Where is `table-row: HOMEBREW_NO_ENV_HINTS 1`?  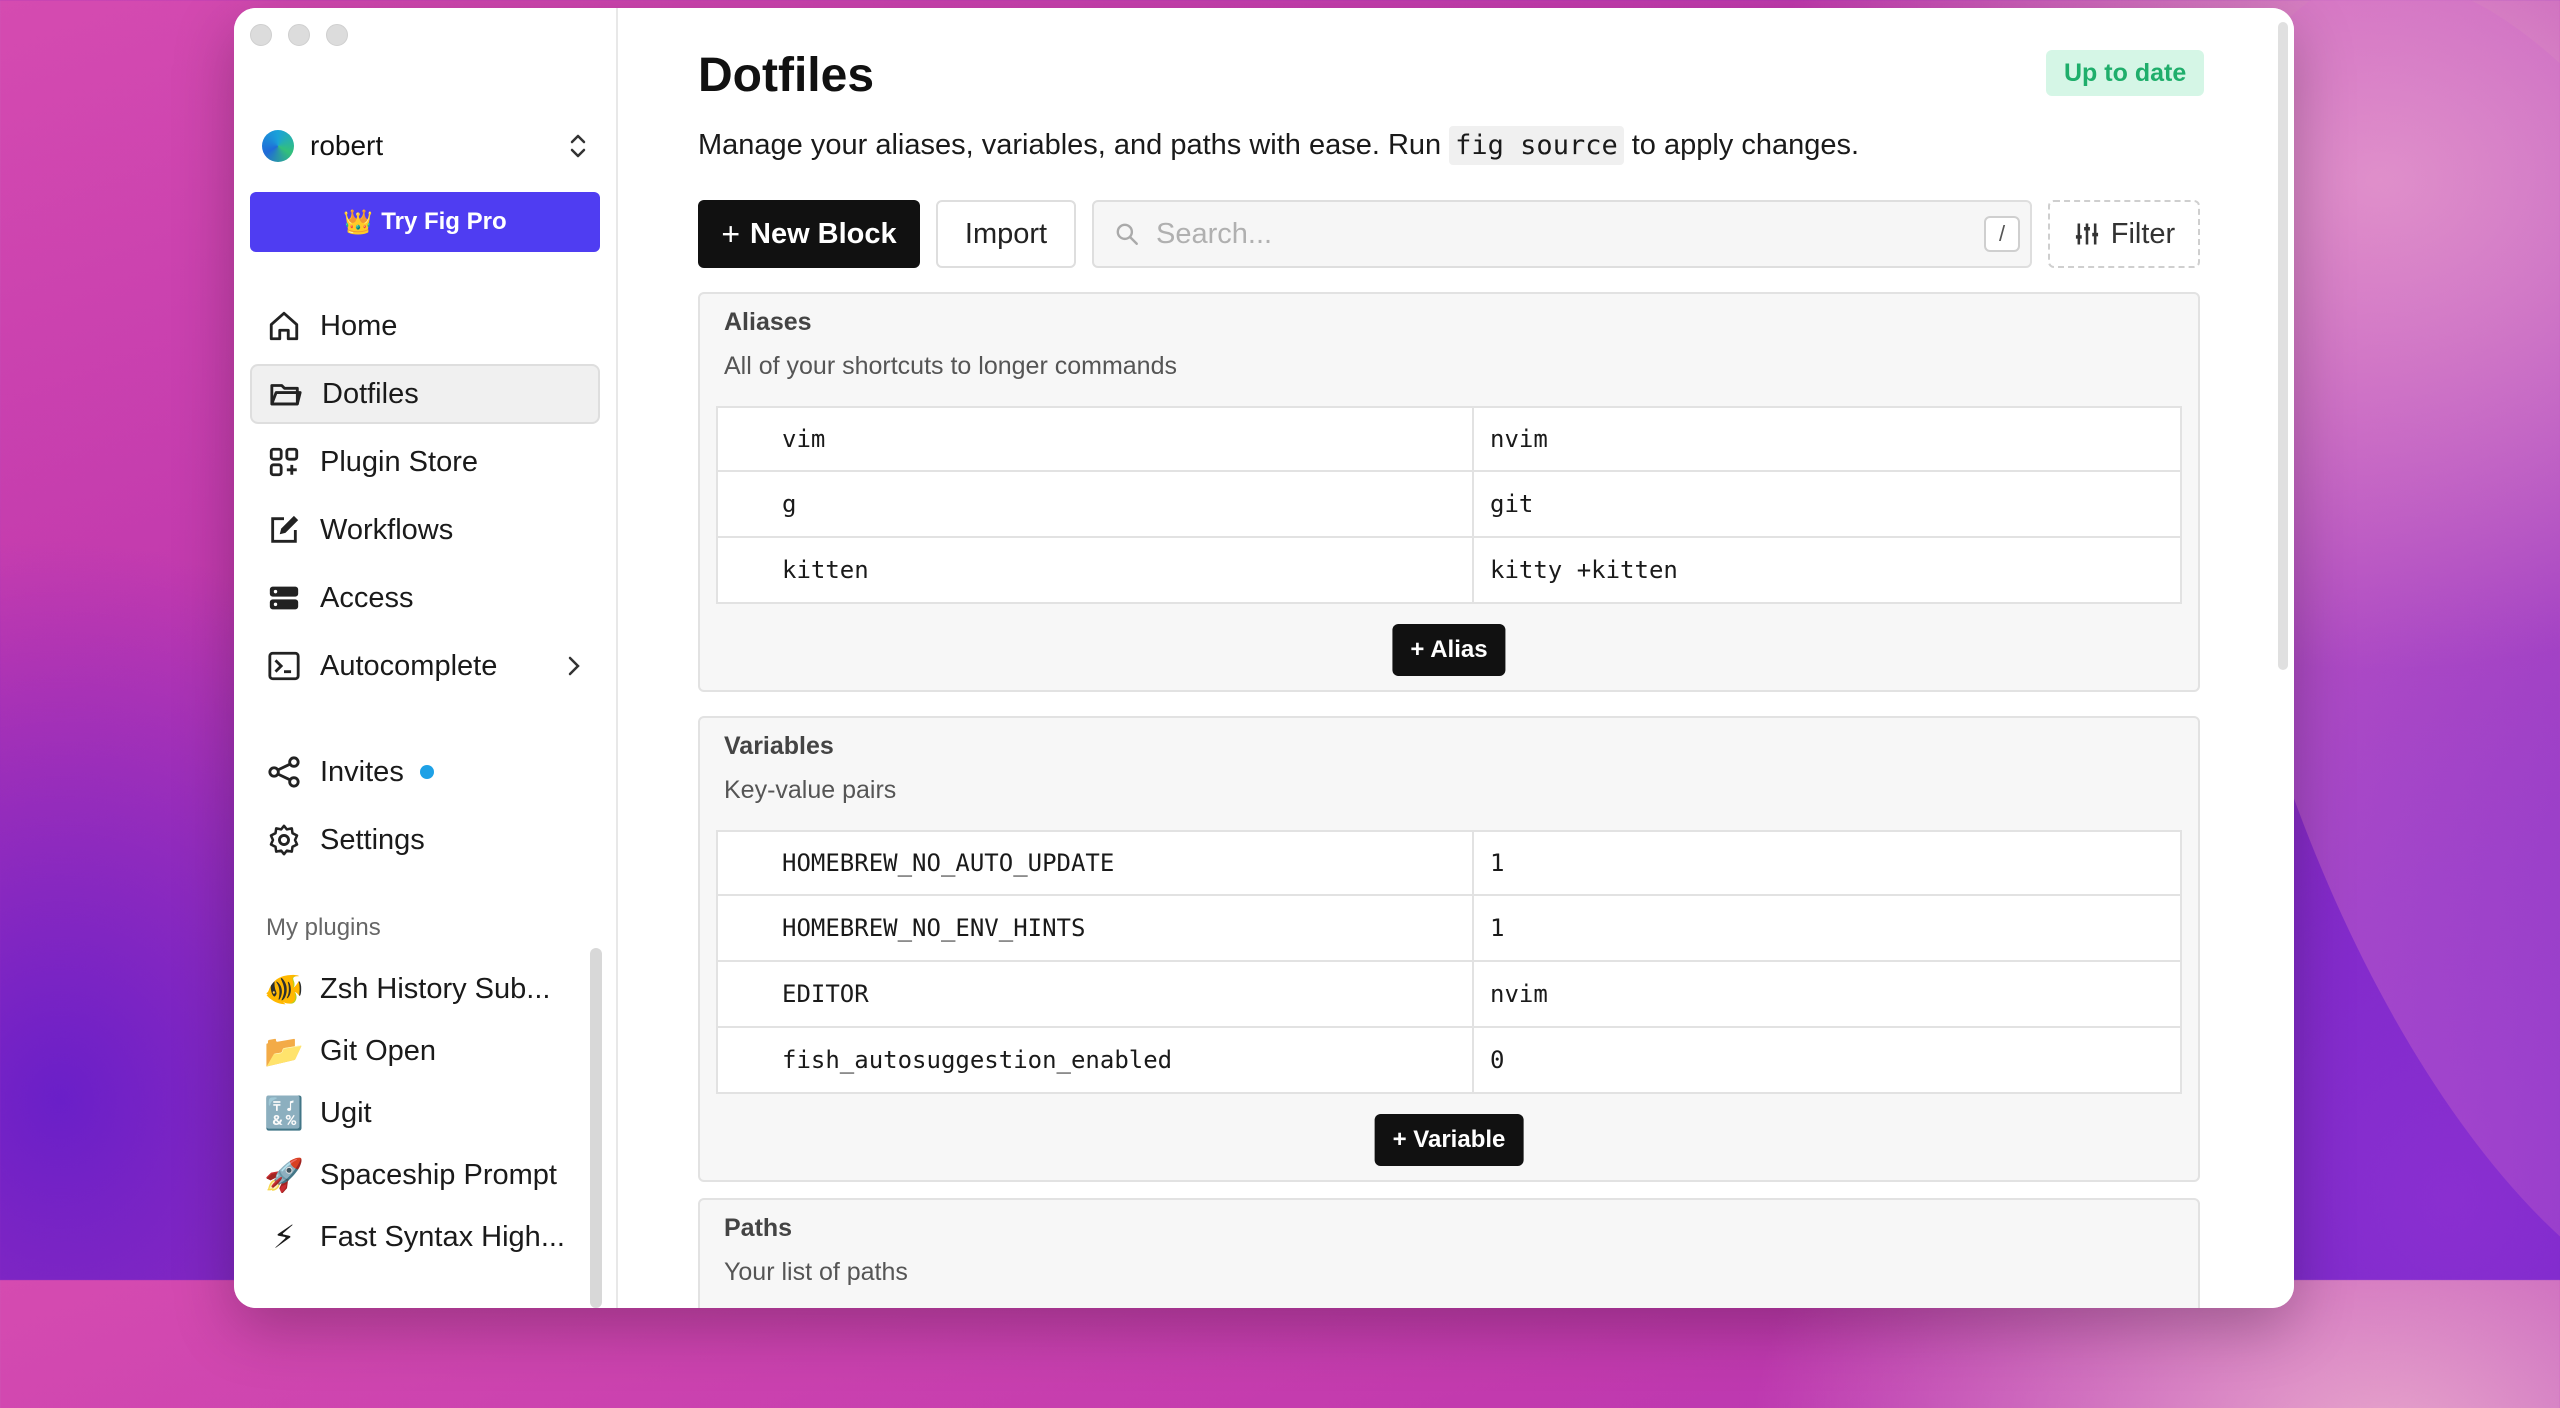
table-row: HOMEBREW_NO_ENV_HINTS 1 is located at coordinates (1449, 929).